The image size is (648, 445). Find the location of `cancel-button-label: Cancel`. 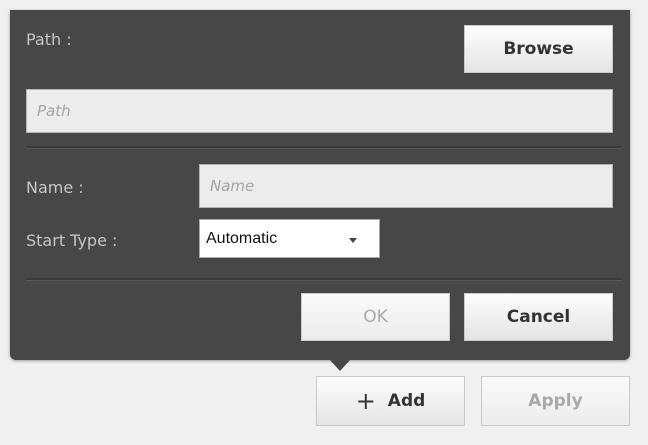

cancel-button-label: Cancel is located at coordinates (538, 317).